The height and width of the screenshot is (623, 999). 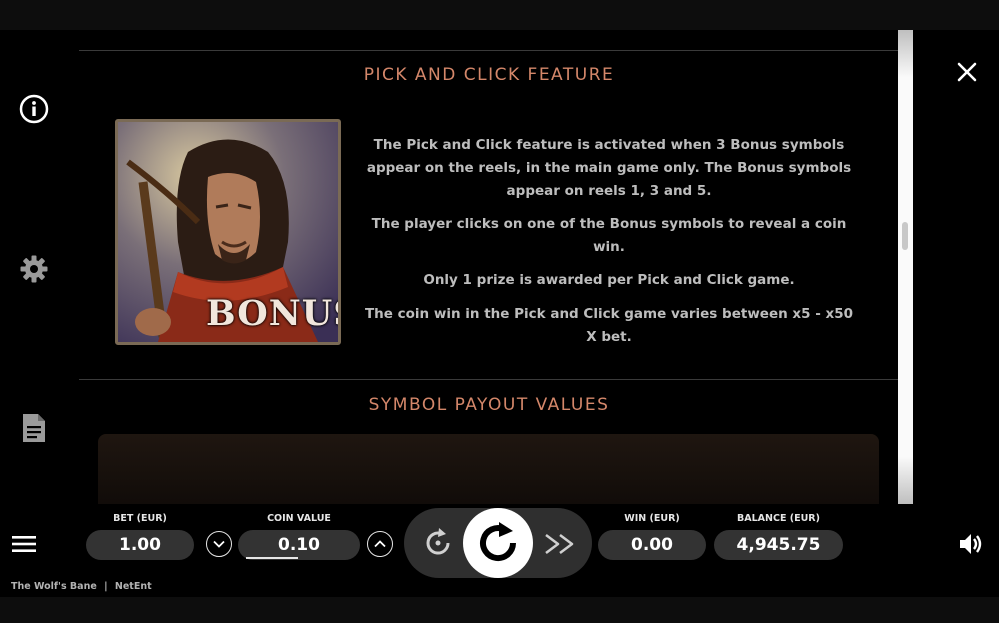 I want to click on bet-value: 1.00, so click(x=140, y=545).